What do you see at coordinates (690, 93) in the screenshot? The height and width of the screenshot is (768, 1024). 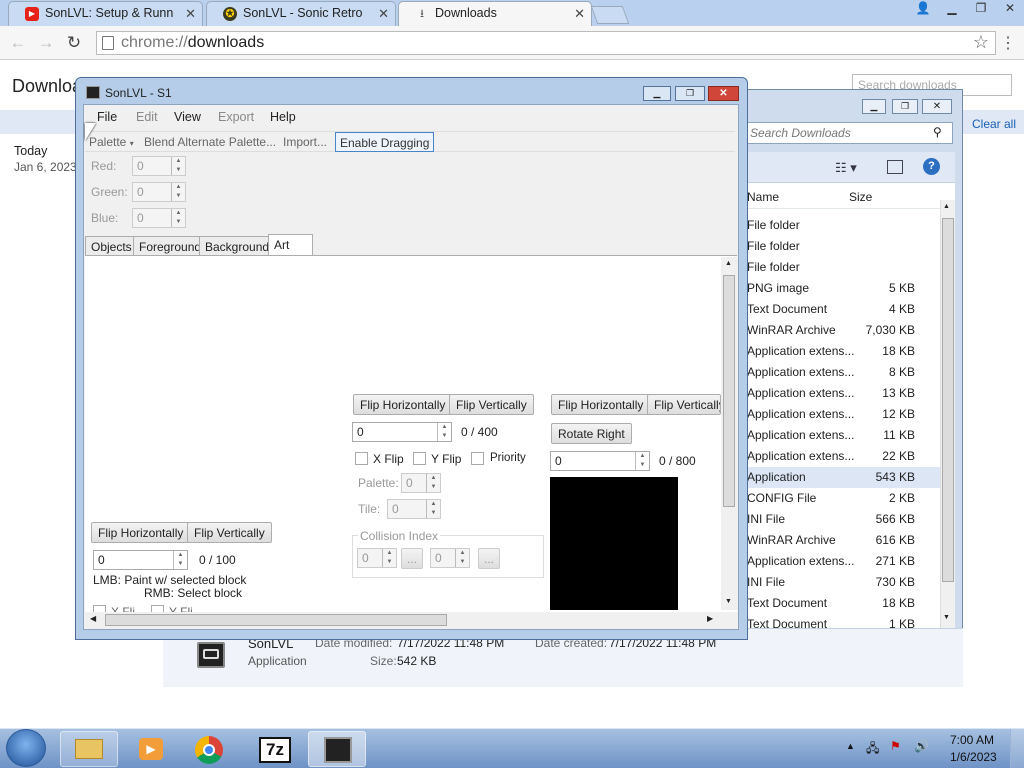 I see `sonlvl-maximize-icon: ❐` at bounding box center [690, 93].